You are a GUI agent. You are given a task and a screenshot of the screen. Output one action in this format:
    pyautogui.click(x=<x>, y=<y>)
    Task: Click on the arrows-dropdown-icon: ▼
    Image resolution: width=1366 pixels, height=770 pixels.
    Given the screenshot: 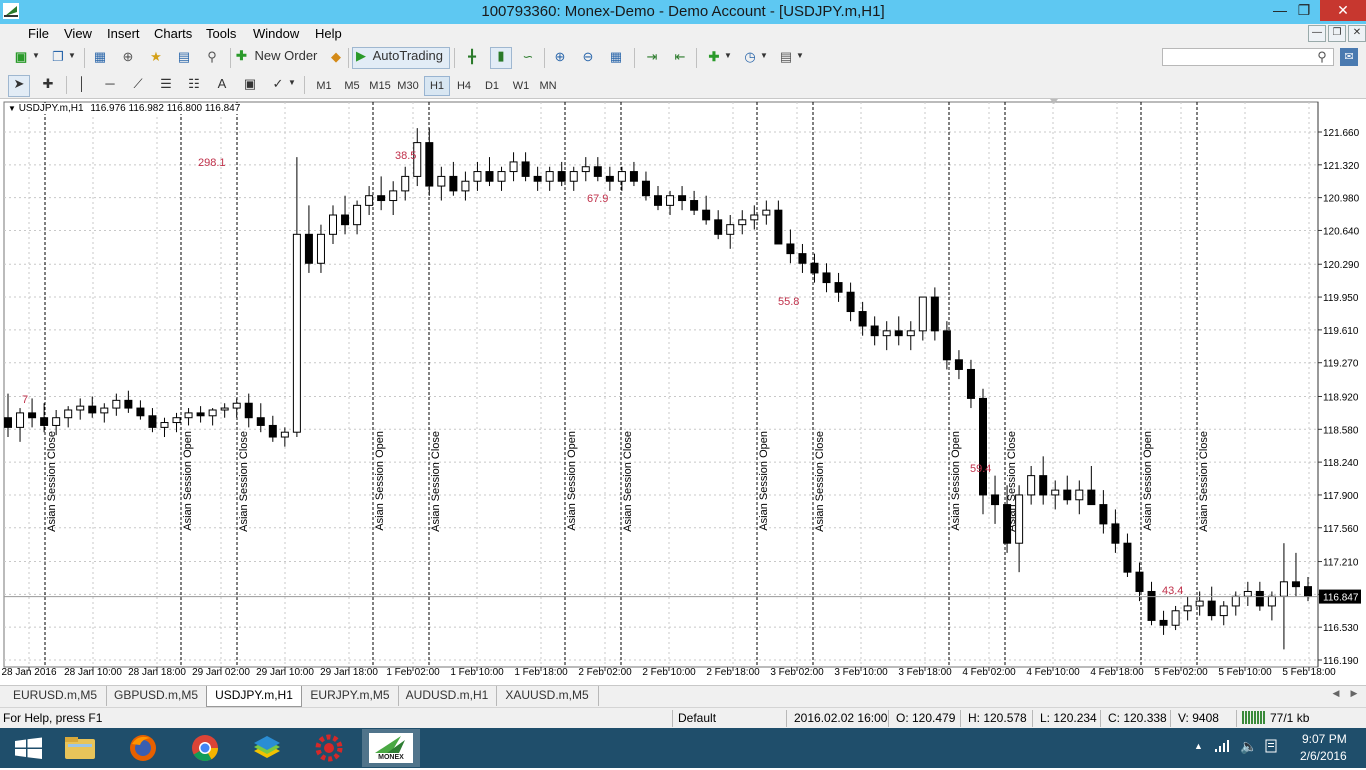 What is the action you would take?
    pyautogui.click(x=292, y=82)
    